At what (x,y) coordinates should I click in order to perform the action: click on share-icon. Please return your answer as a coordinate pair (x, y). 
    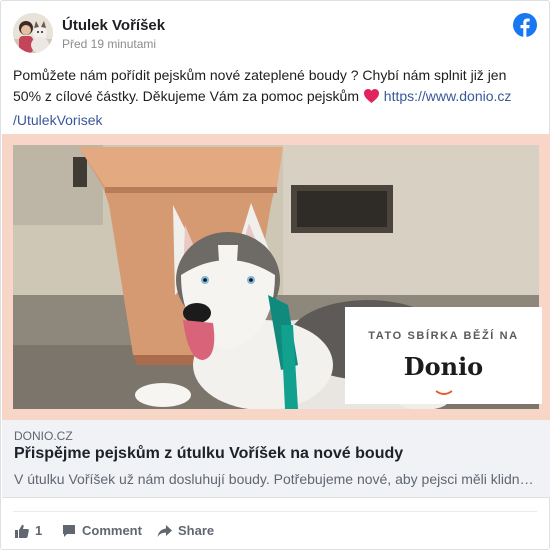
    Looking at the image, I should click on (164, 531).